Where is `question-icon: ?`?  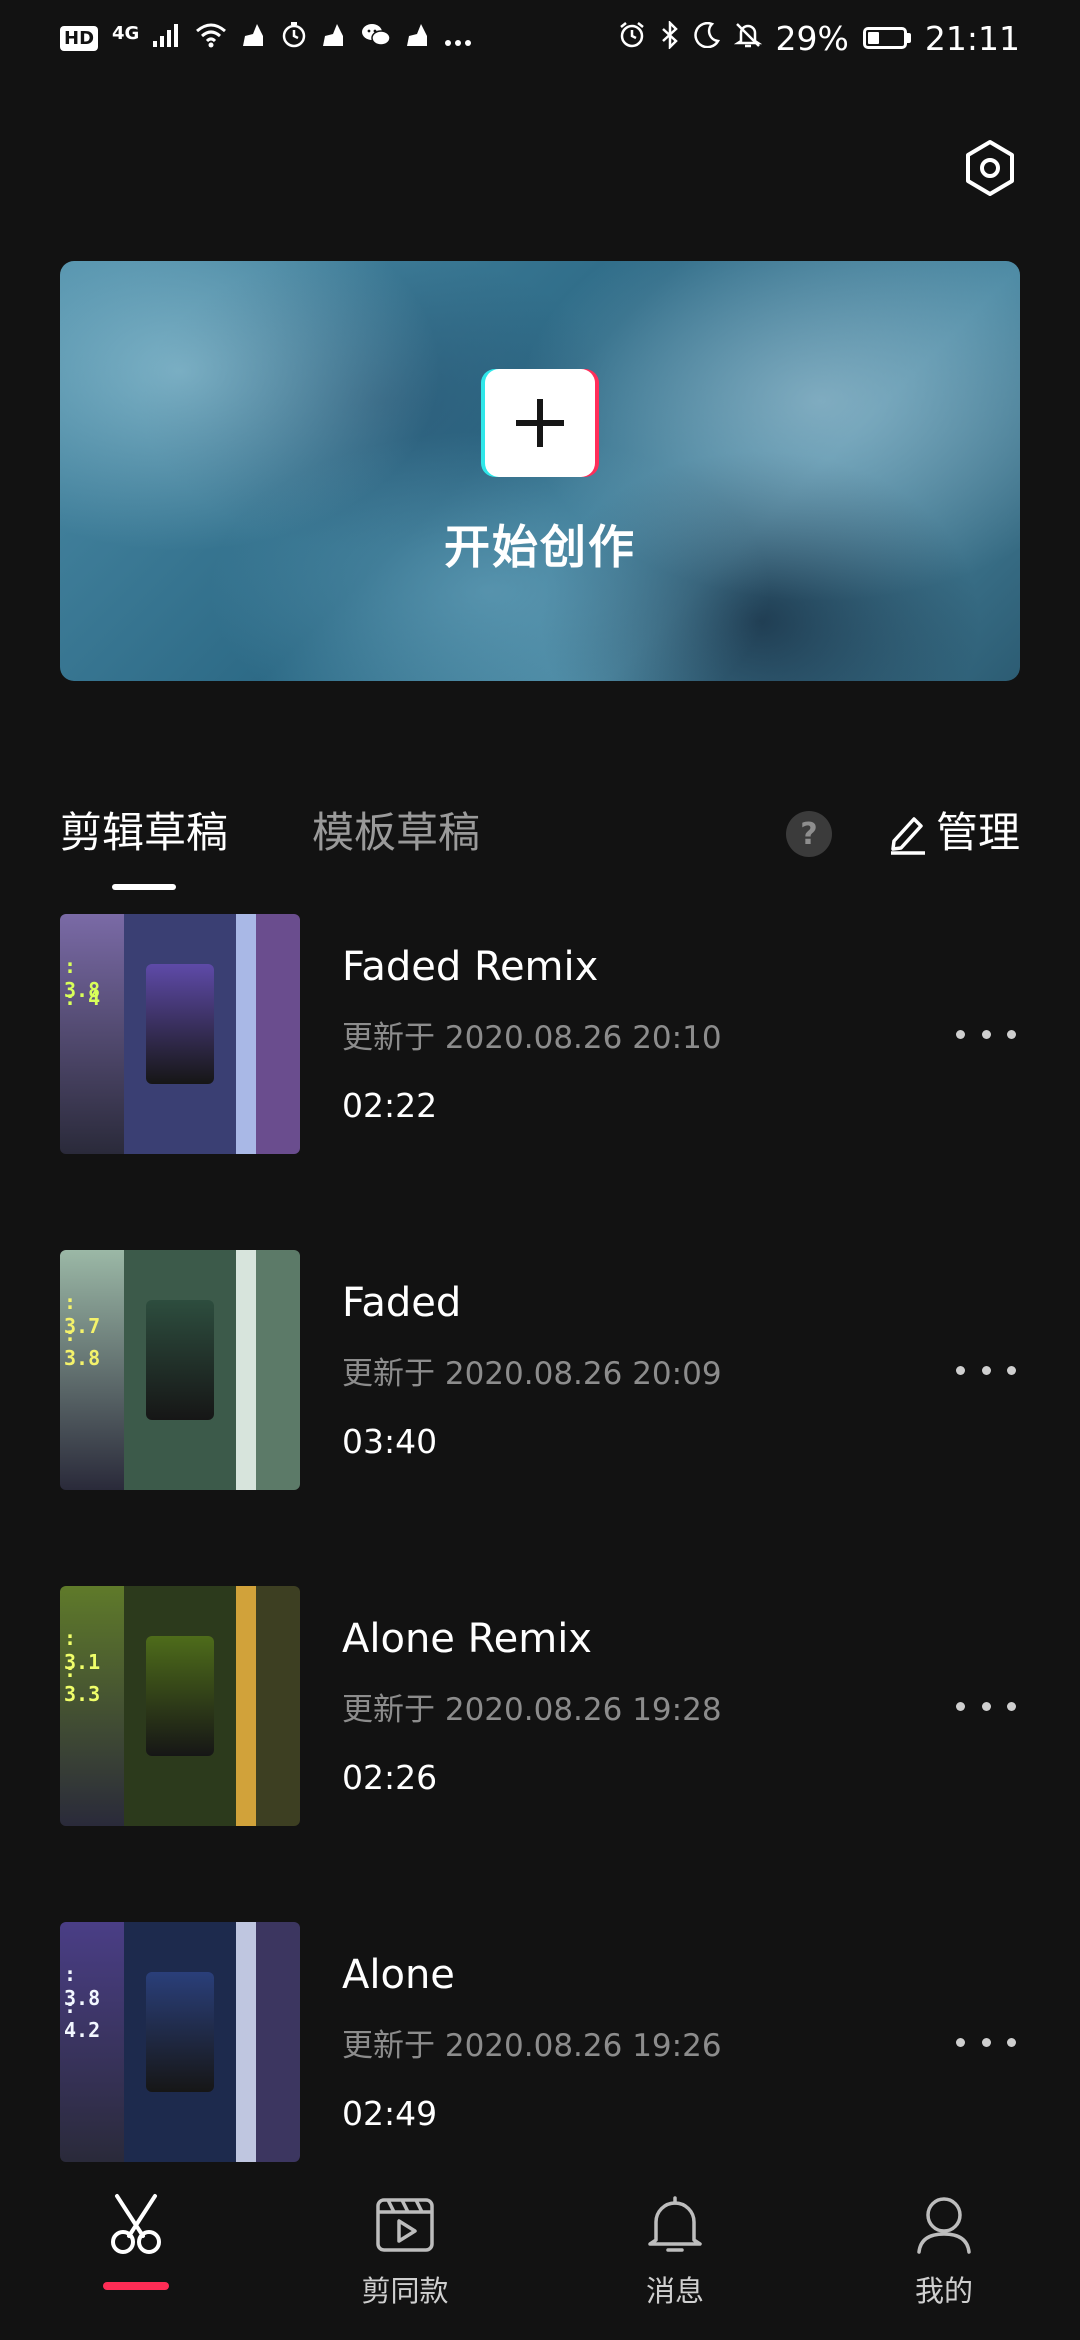 question-icon: ? is located at coordinates (809, 834).